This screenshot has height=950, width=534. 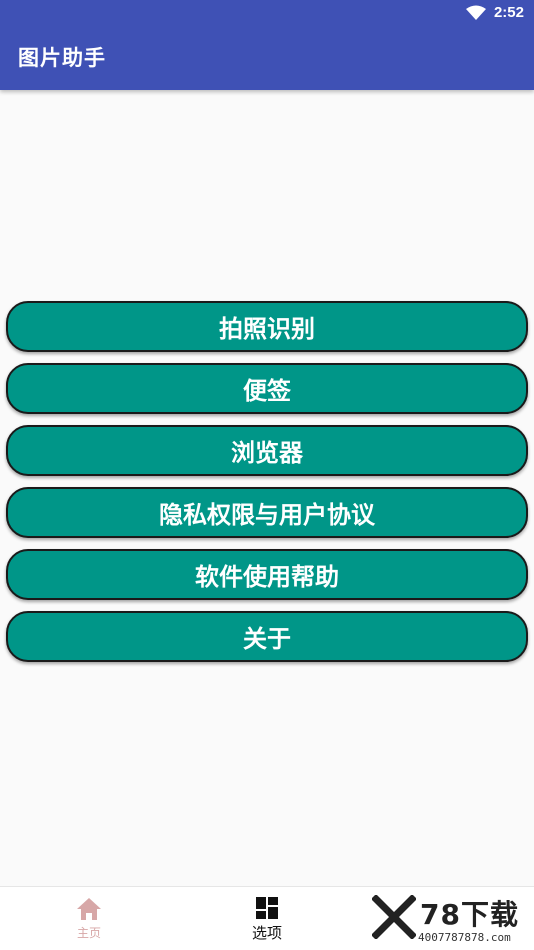 I want to click on wifi-icon, so click(x=475, y=12).